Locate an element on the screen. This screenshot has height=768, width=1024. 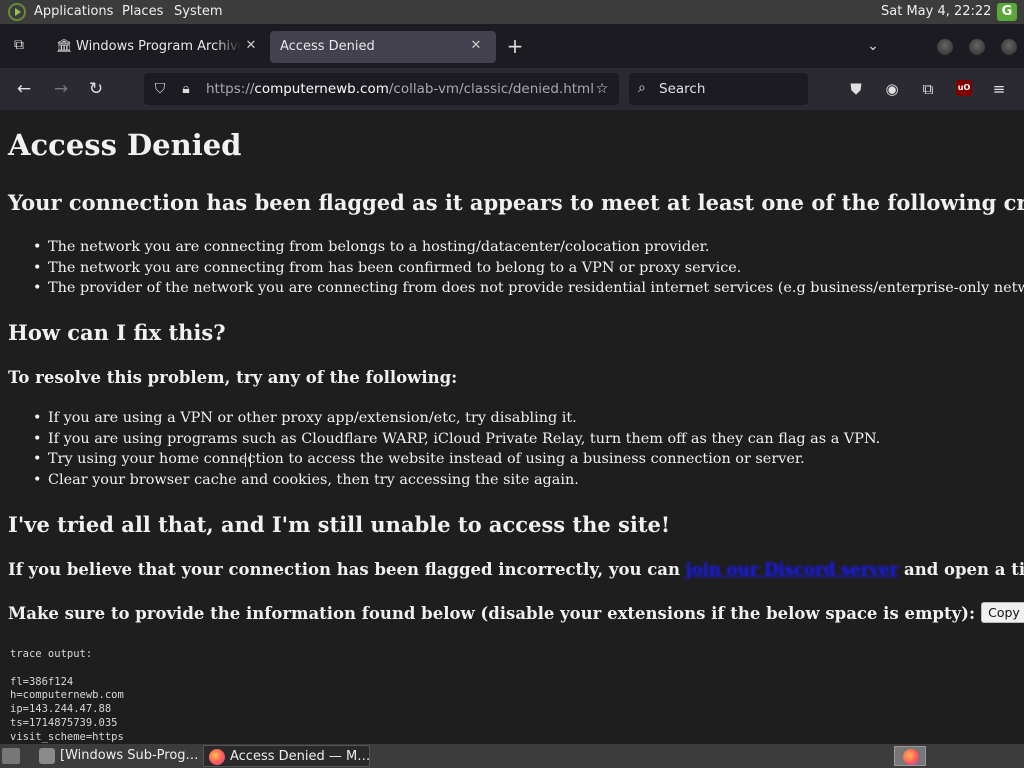
workspace-switcher is located at coordinates (910, 756).